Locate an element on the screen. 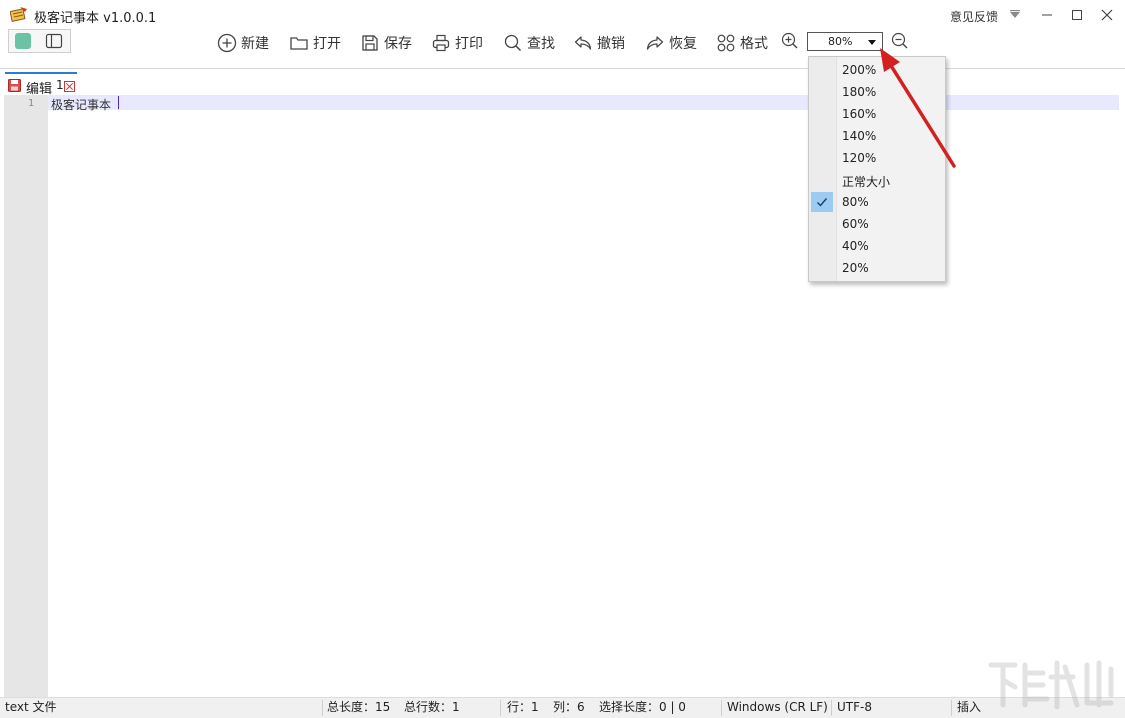 The height and width of the screenshot is (718, 1125). status-selection: 选择长度：0 | 0 is located at coordinates (642, 707).